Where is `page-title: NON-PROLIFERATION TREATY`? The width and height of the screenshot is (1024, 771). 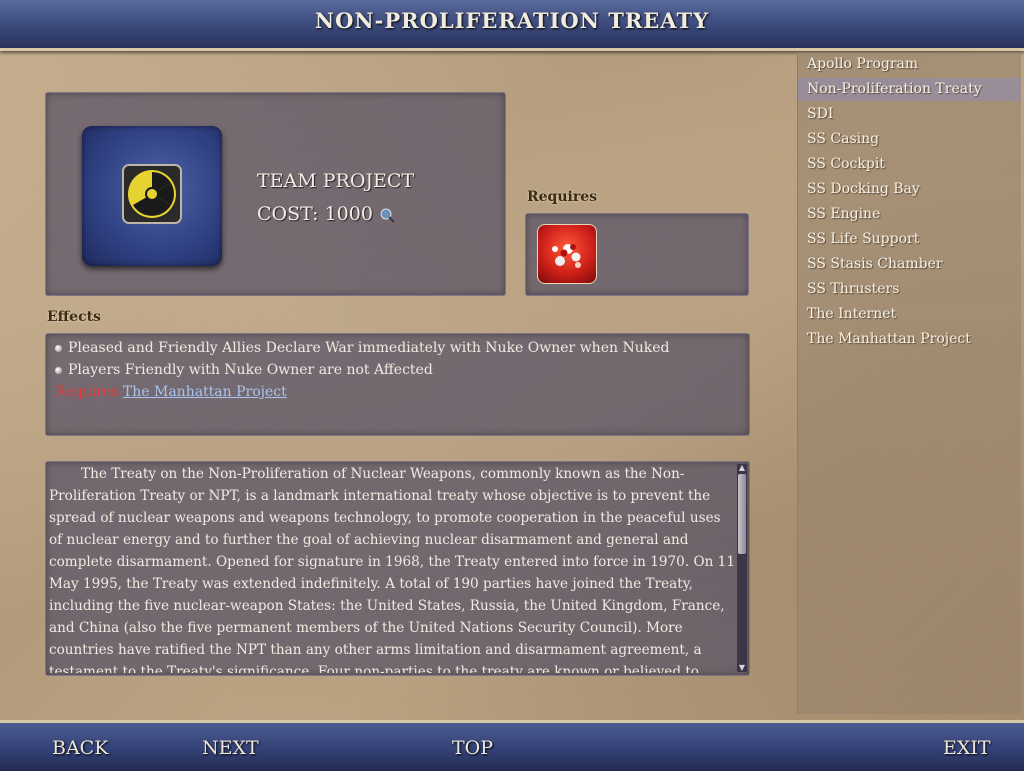 page-title: NON-PROLIFERATION TREATY is located at coordinates (512, 20).